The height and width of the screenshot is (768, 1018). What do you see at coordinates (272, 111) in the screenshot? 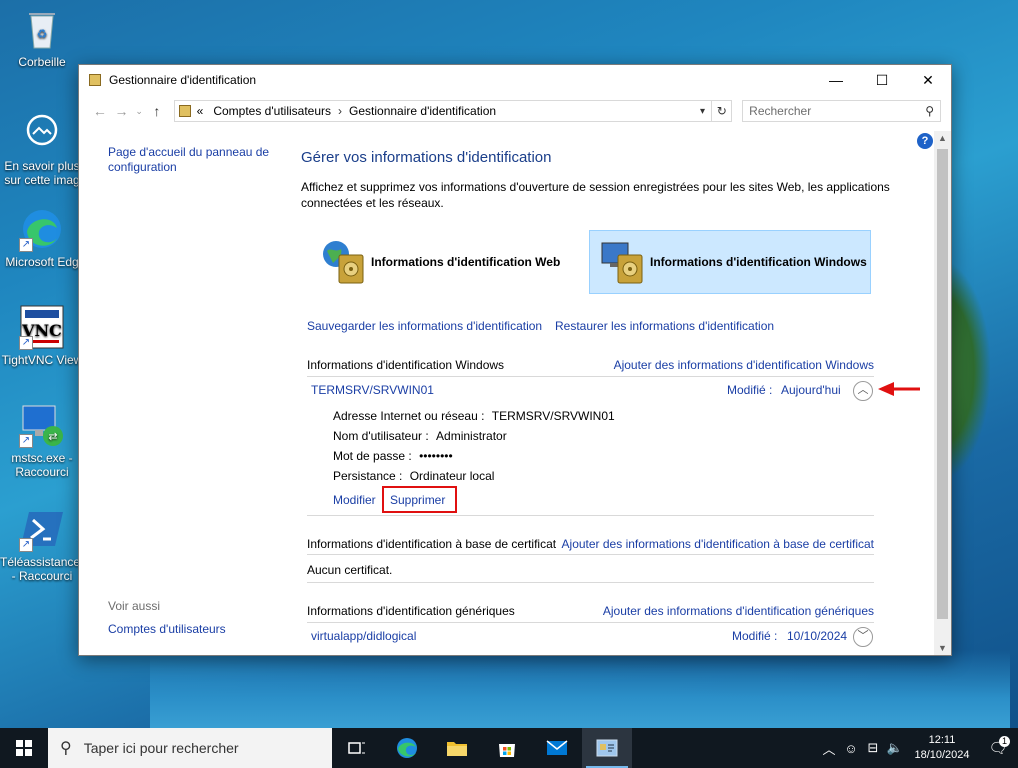
I see `breadcrumb-user-accounts: Comptes d'utilisateurs` at bounding box center [272, 111].